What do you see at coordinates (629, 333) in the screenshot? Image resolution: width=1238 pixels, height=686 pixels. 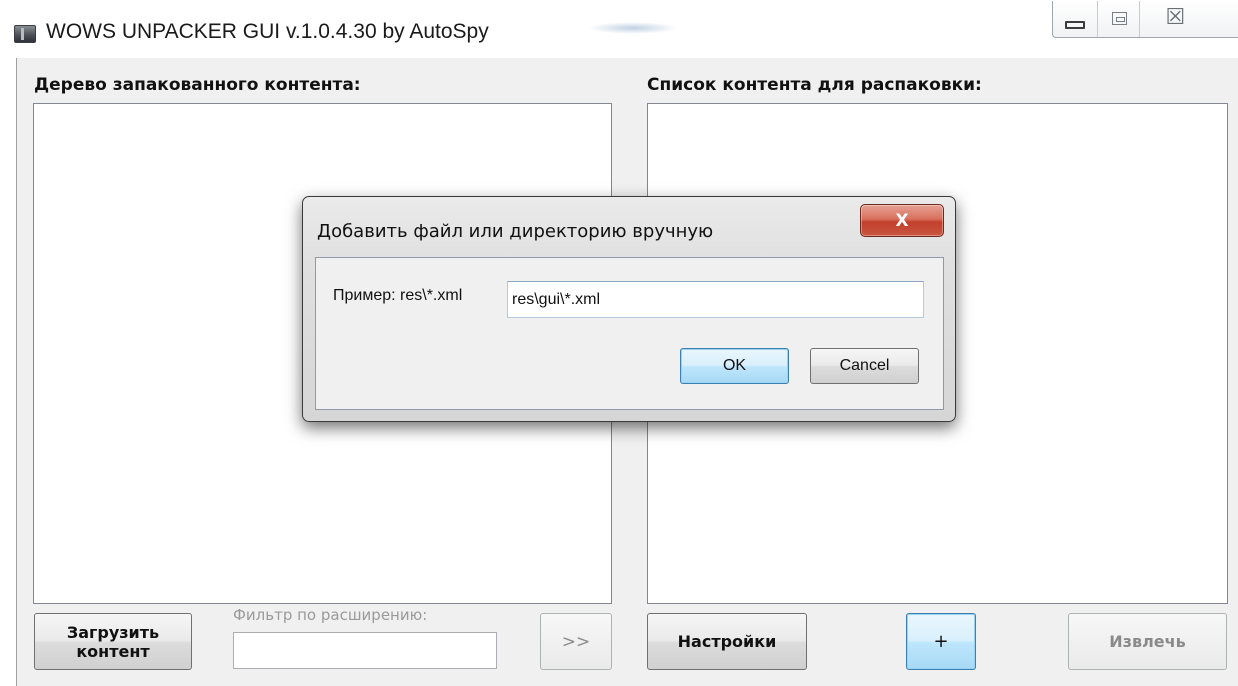 I see `dialog-body: Пример: res\*.xml OK Cancel` at bounding box center [629, 333].